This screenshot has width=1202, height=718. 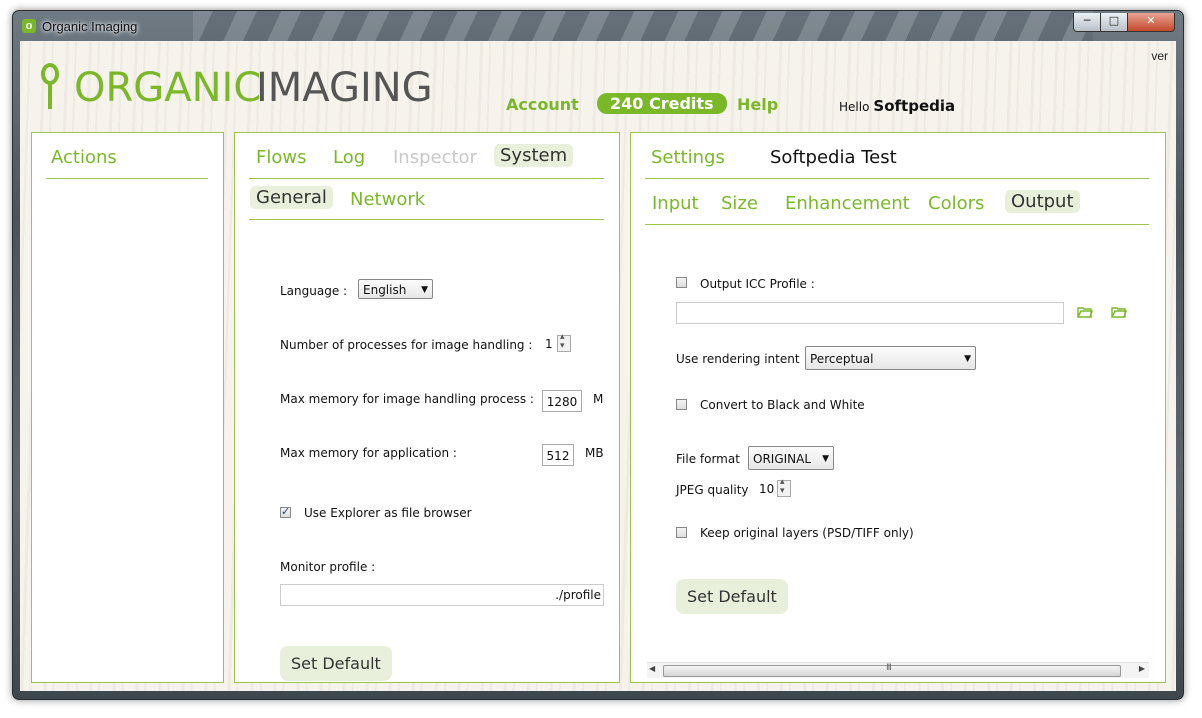 What do you see at coordinates (1142, 668) in the screenshot?
I see `scroll-right-icon: ▶` at bounding box center [1142, 668].